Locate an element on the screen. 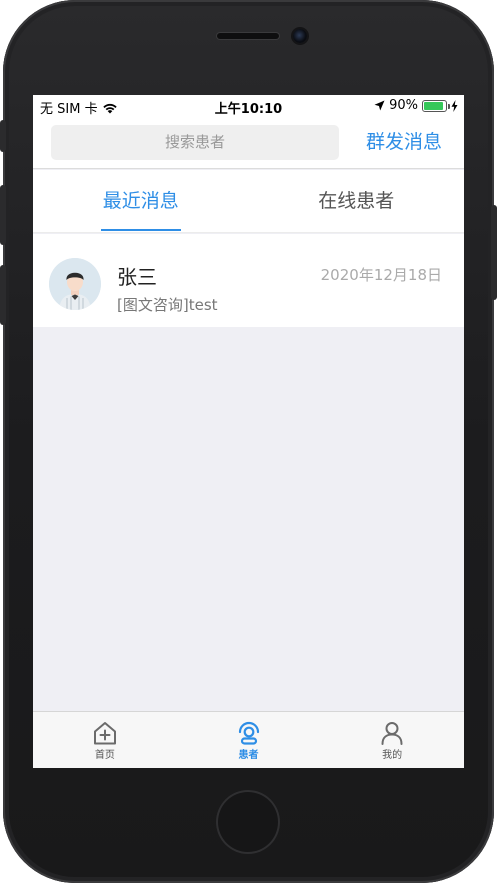 This screenshot has height=883, width=497. battery-level-fill is located at coordinates (433, 105).